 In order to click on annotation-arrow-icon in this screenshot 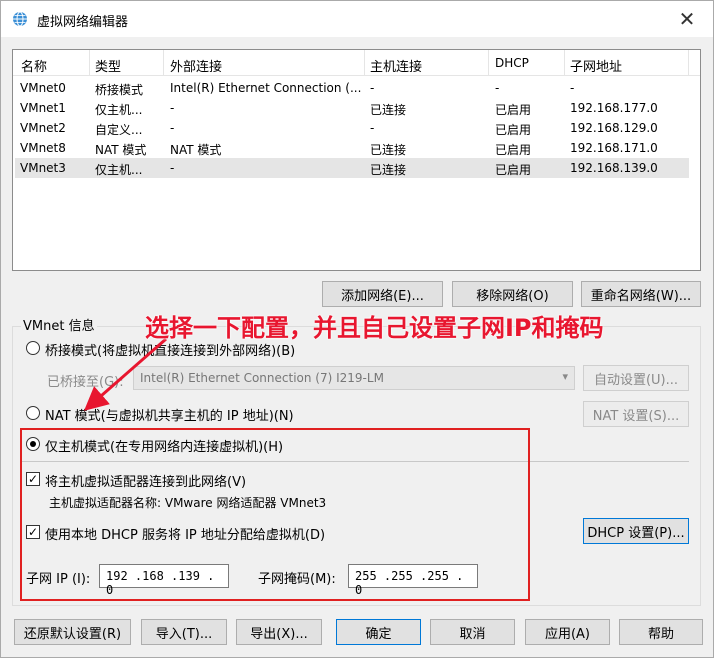, I will do `click(125, 374)`.